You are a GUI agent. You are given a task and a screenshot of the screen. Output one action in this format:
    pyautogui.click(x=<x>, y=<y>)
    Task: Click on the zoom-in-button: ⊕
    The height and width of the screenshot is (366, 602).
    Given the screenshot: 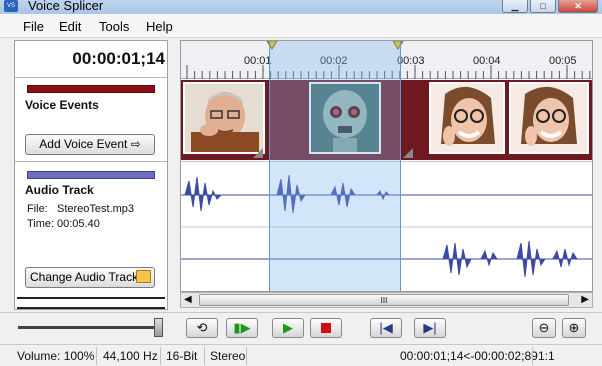 What is the action you would take?
    pyautogui.click(x=574, y=328)
    